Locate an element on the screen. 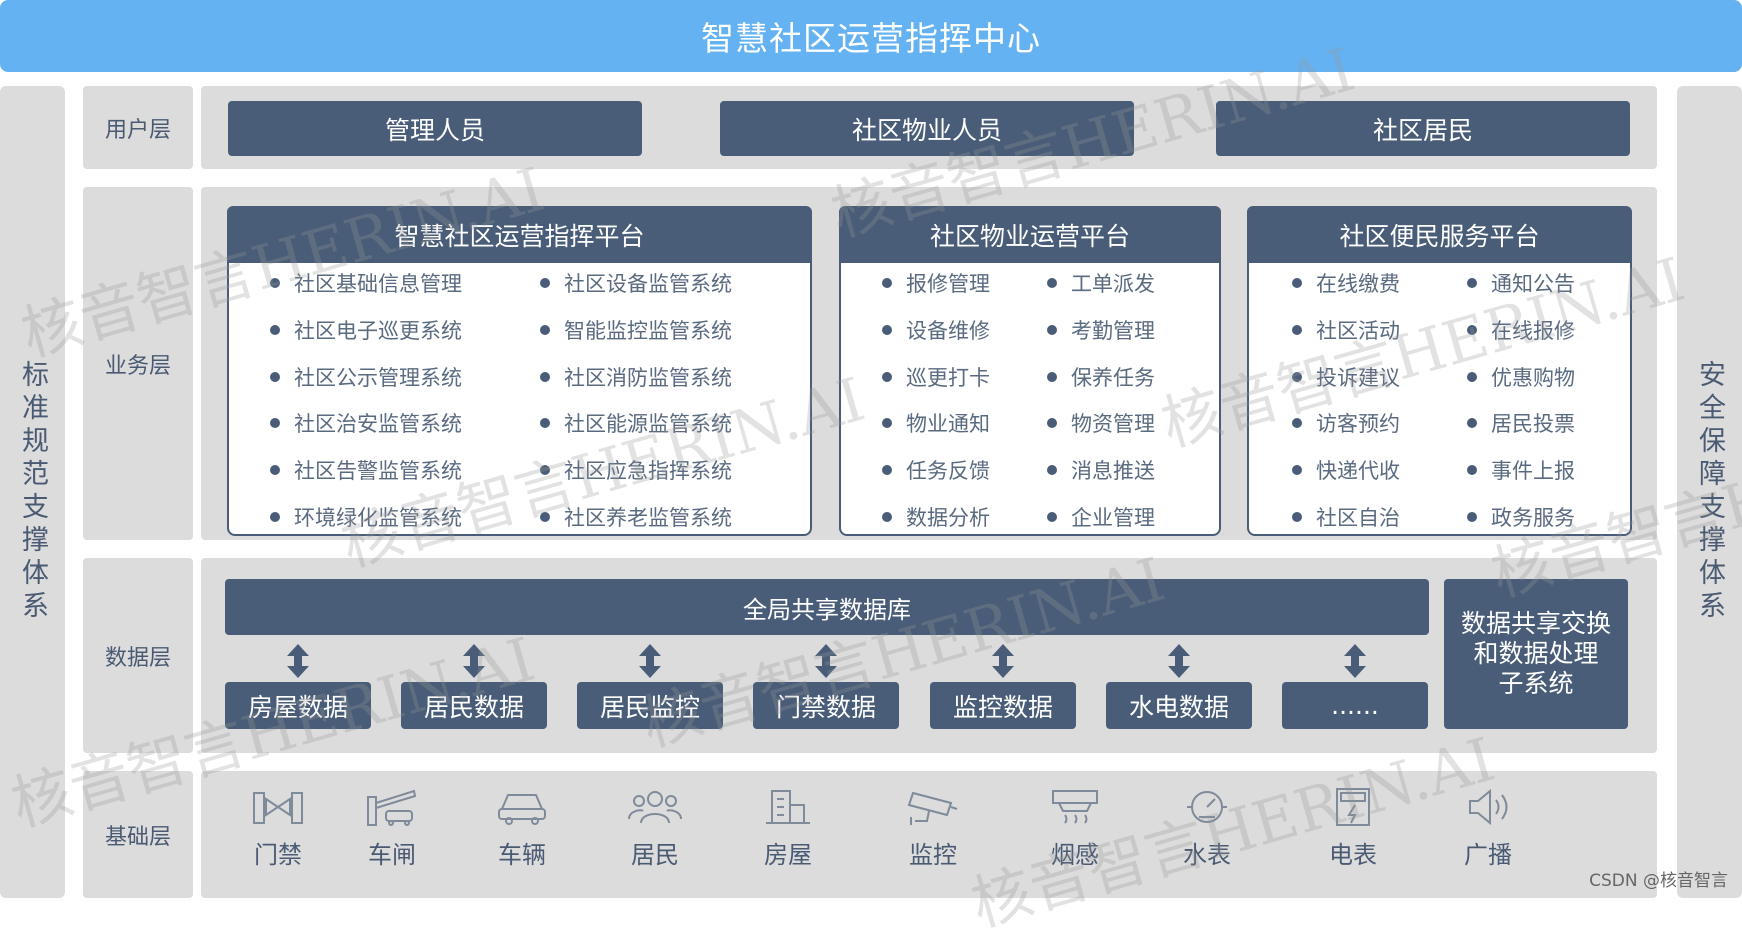 The width and height of the screenshot is (1742, 944). data-monitor: 监控数据 is located at coordinates (1003, 705).